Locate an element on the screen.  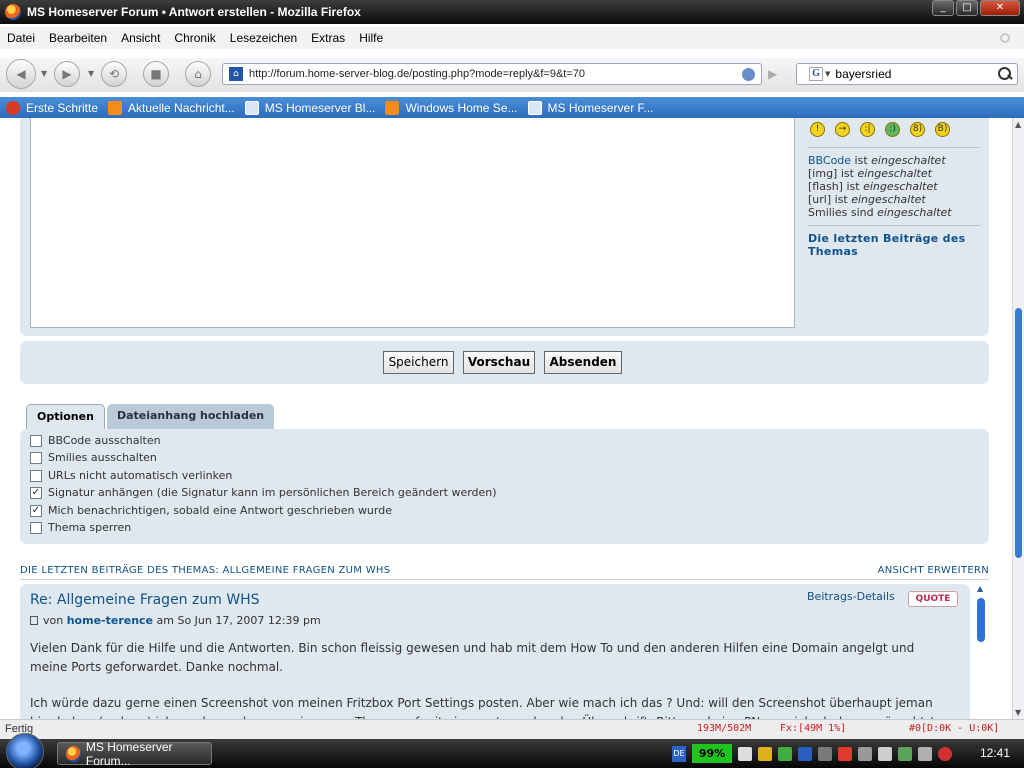
smiley-row: ! → :| :) 8) B) is located at coordinates (895, 129).